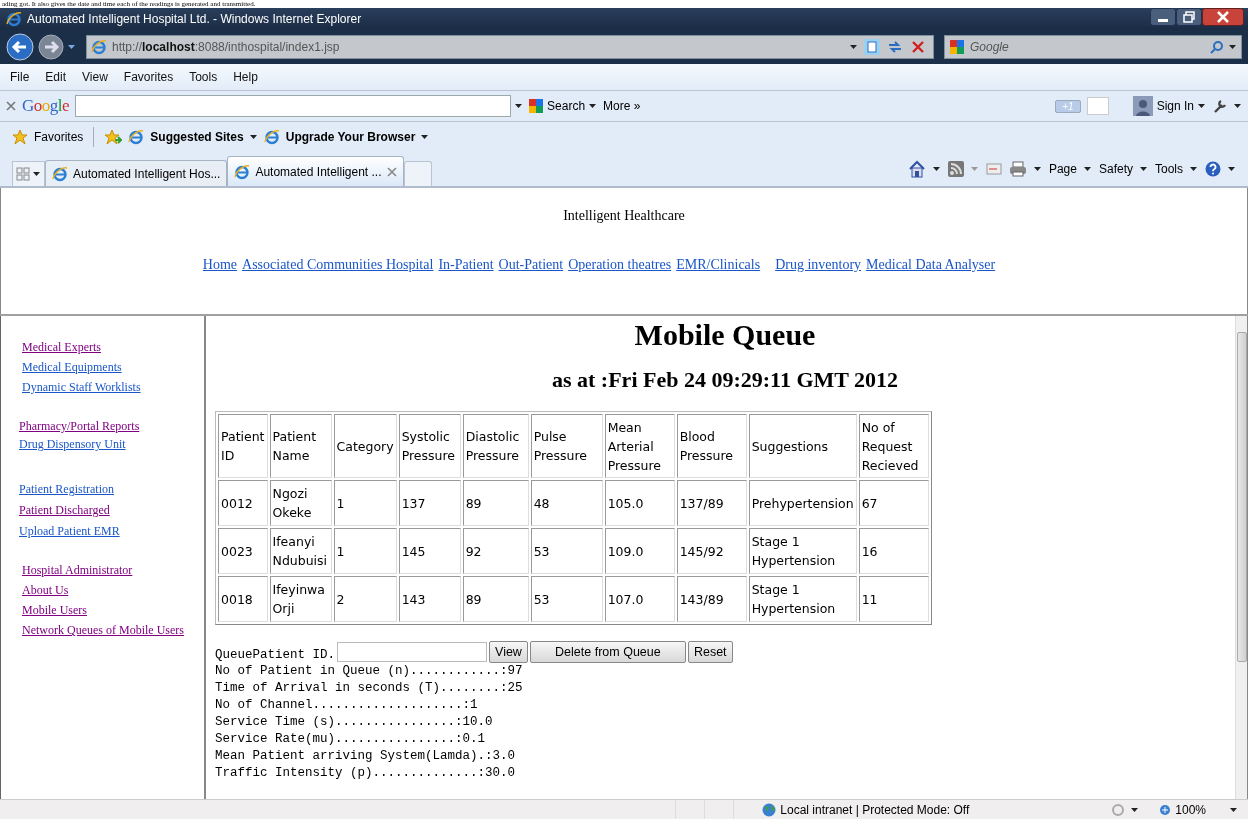 The height and width of the screenshot is (819, 1248). I want to click on home-icon, so click(916, 169).